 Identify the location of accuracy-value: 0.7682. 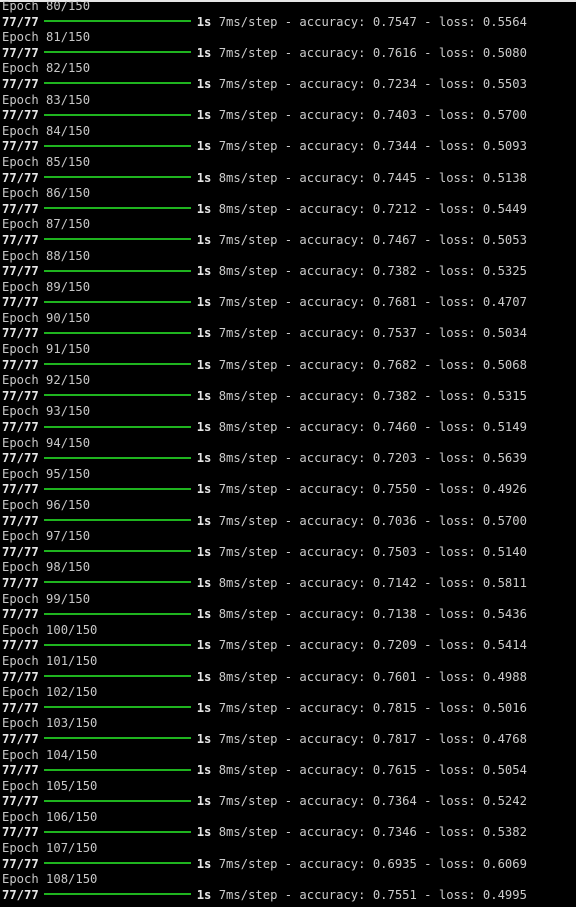
(394, 364).